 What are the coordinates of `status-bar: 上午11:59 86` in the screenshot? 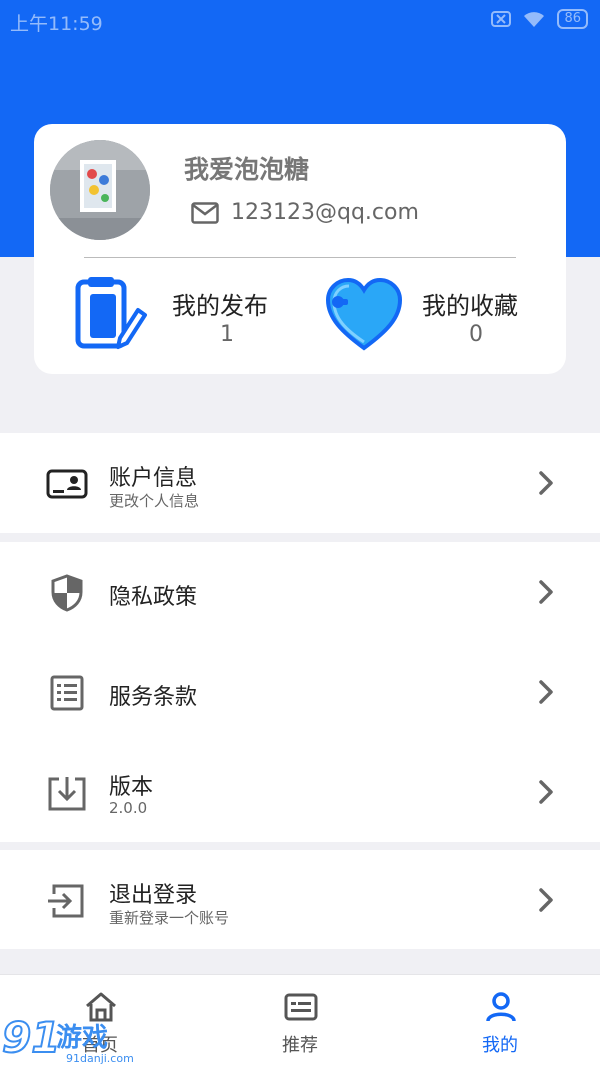 It's located at (300, 20).